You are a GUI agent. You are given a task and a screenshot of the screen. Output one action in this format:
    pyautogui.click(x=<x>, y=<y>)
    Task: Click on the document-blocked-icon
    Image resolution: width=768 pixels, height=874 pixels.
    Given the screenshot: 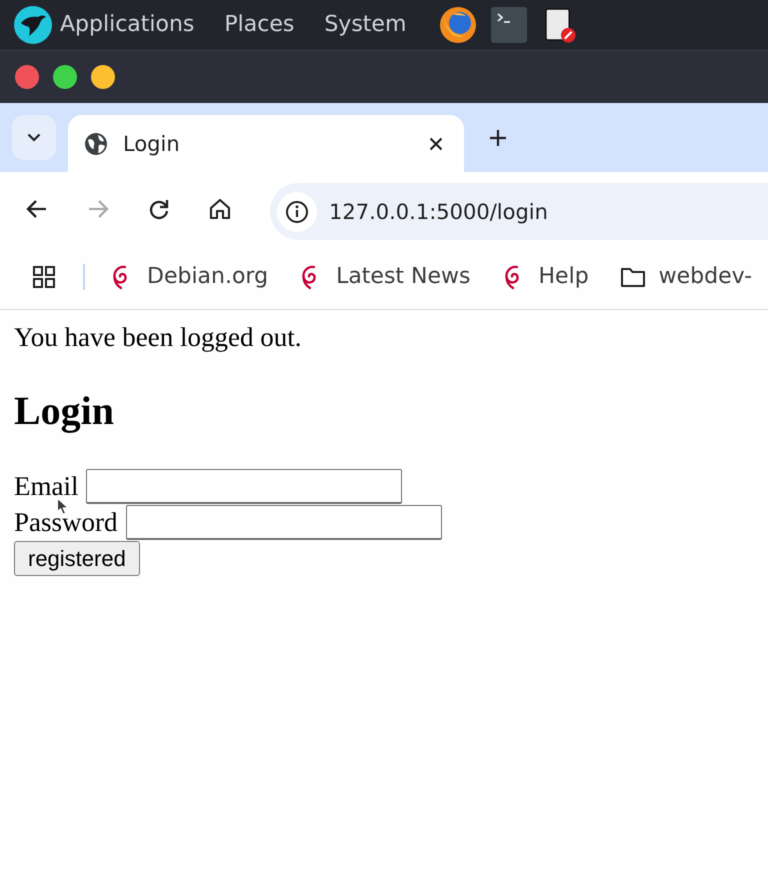 What is the action you would take?
    pyautogui.click(x=560, y=25)
    